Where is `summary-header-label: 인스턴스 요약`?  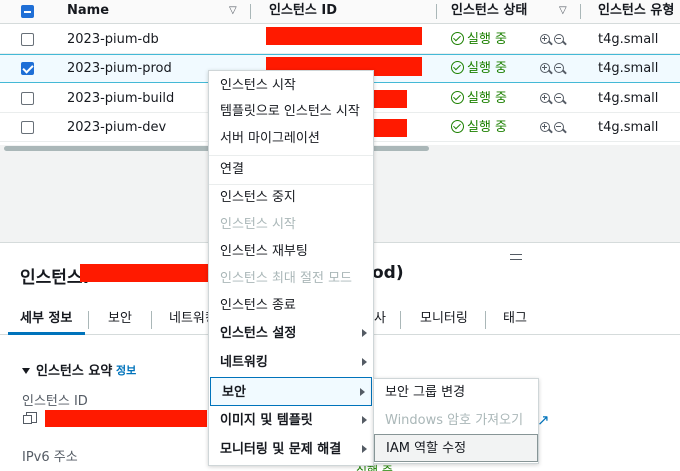
summary-header-label: 인스턴스 요약 is located at coordinates (74, 371).